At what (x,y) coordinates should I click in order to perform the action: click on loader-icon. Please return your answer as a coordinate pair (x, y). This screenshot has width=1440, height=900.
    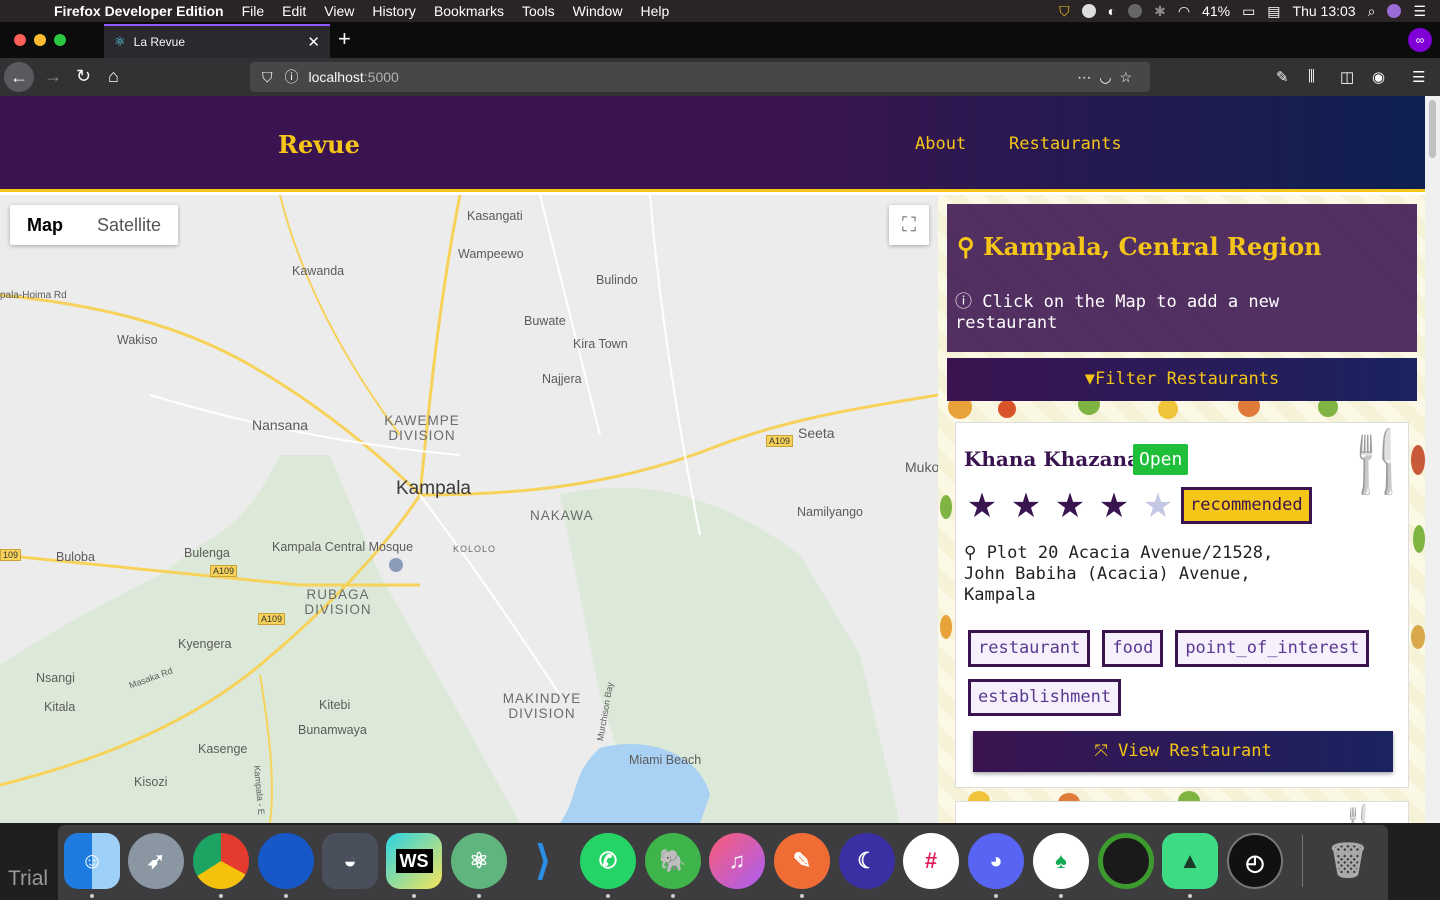
    Looking at the image, I should click on (1126, 861).